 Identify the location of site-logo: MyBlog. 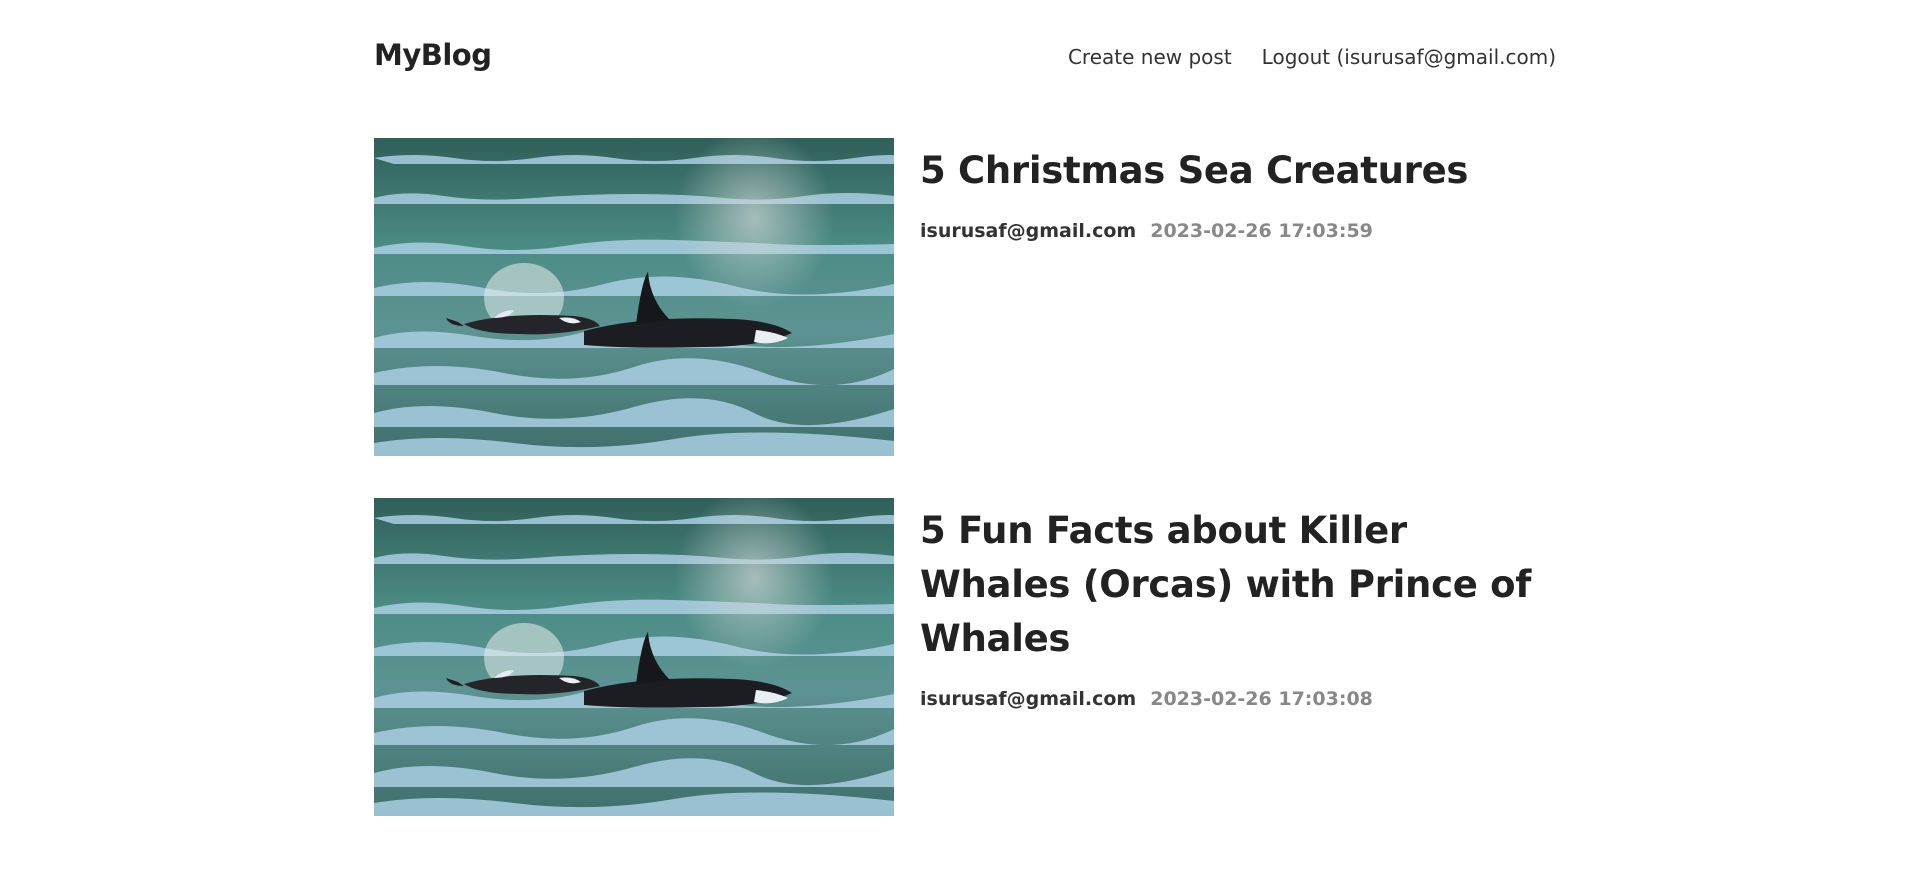
(433, 55).